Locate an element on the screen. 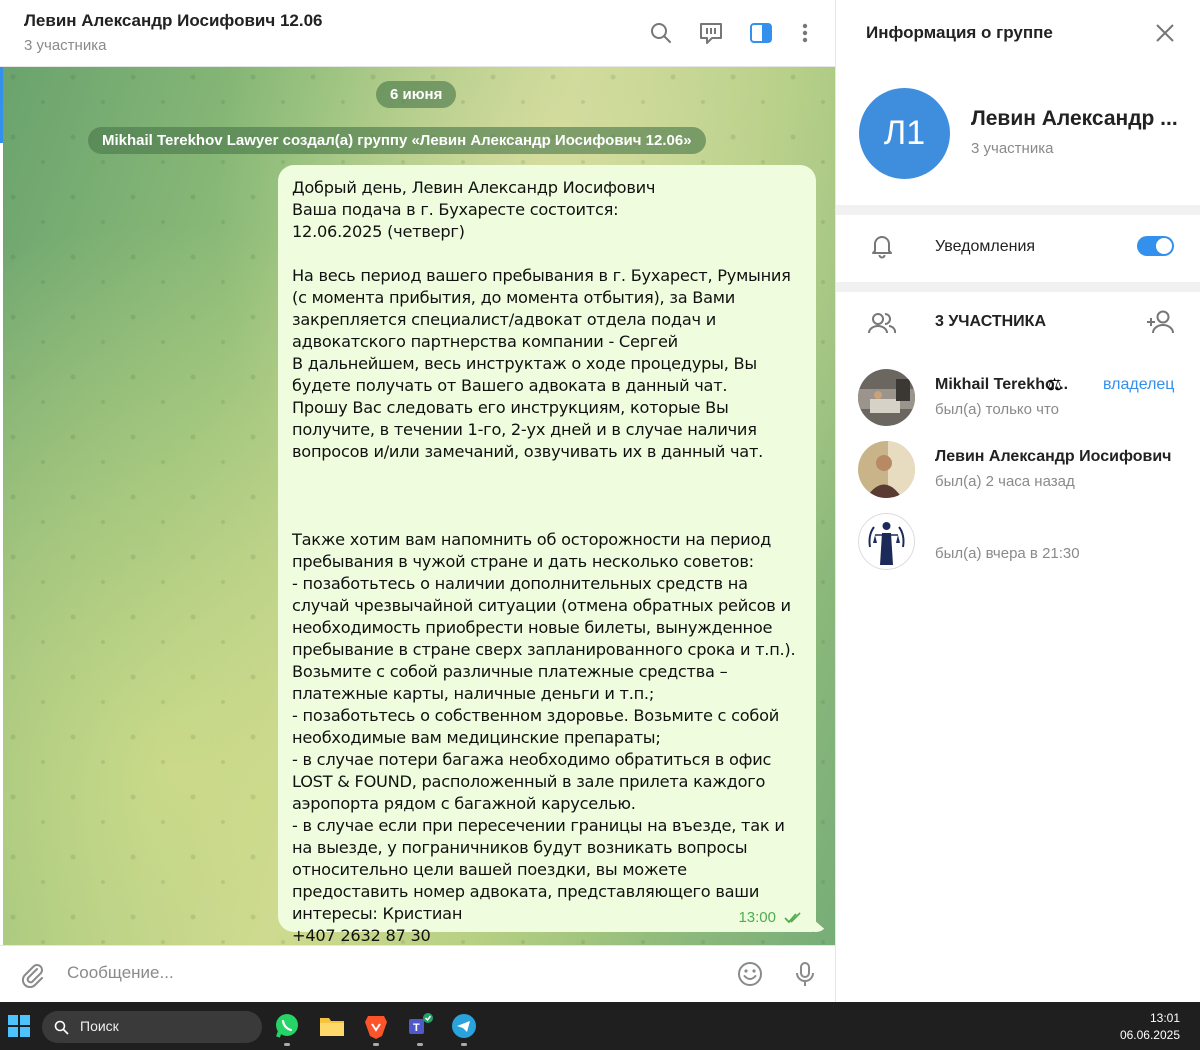 This screenshot has width=1200, height=1050. telegram-icon is located at coordinates (464, 1026).